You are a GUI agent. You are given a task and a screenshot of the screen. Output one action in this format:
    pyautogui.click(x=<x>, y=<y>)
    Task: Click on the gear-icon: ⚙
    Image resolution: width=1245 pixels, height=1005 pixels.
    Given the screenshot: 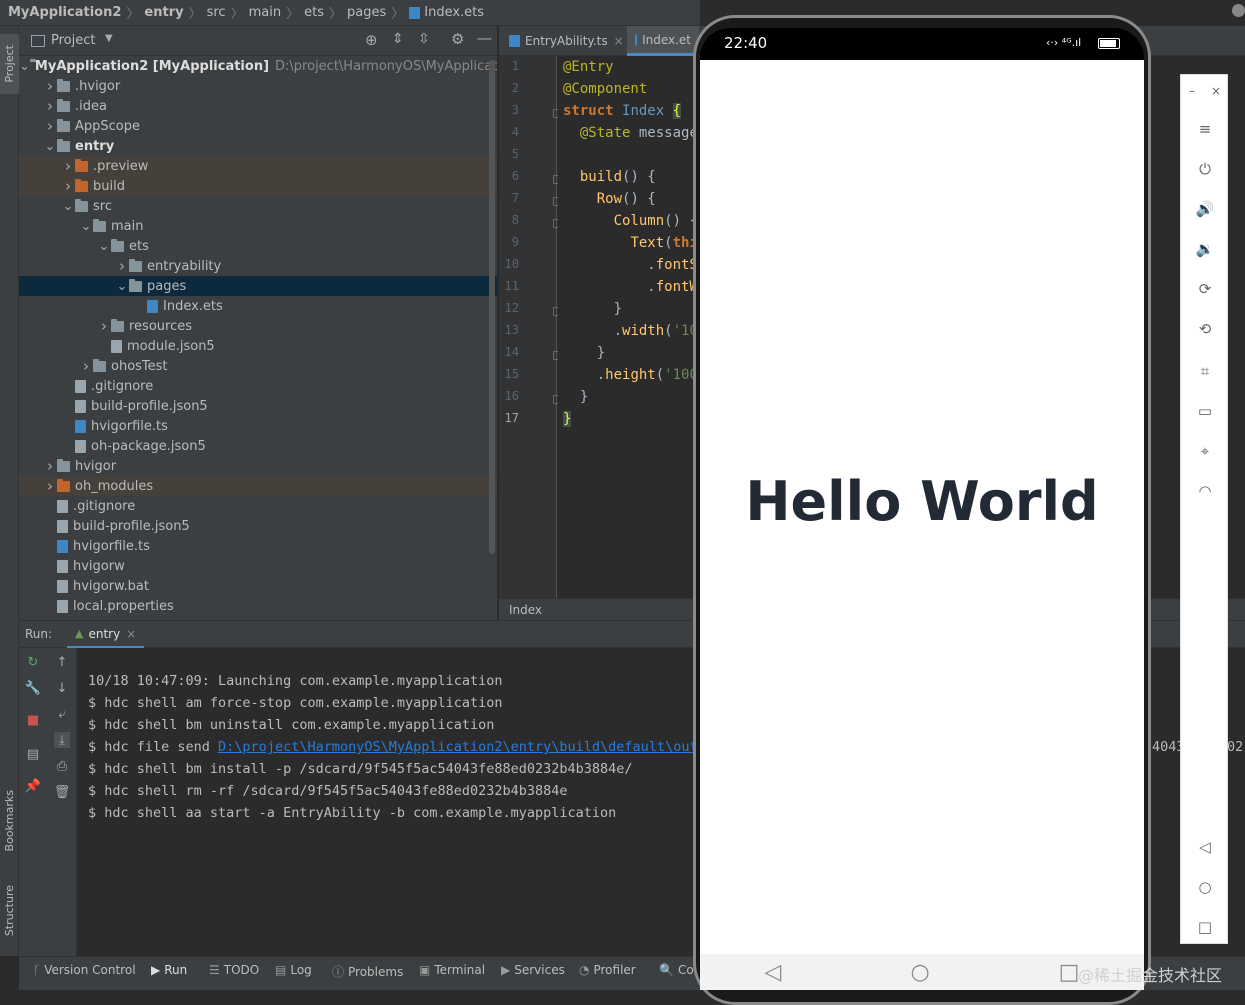 What is the action you would take?
    pyautogui.click(x=457, y=39)
    